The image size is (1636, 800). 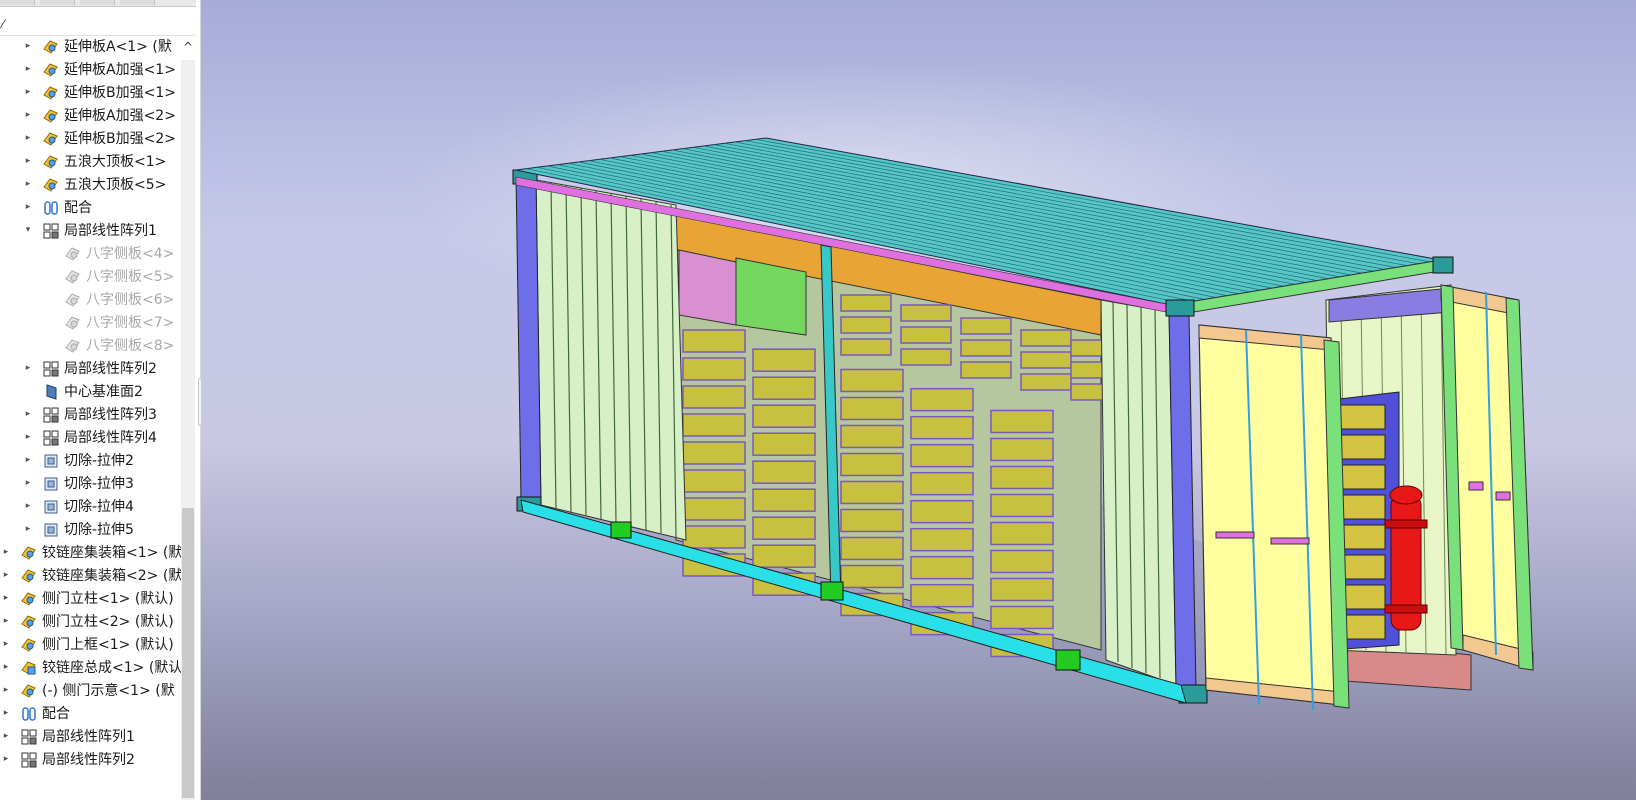 I want to click on tree-item: ▸ 局部线性阵列4, so click(x=92, y=438).